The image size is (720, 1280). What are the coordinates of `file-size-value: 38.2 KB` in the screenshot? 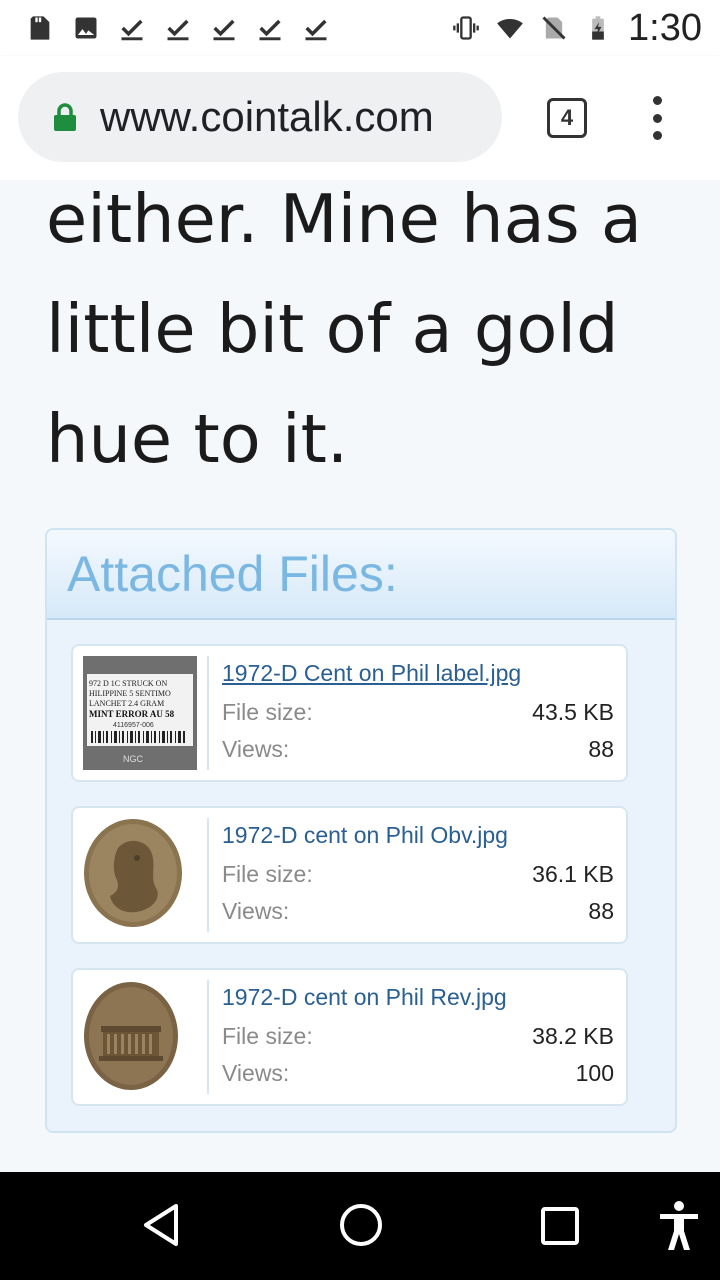 It's located at (573, 1036).